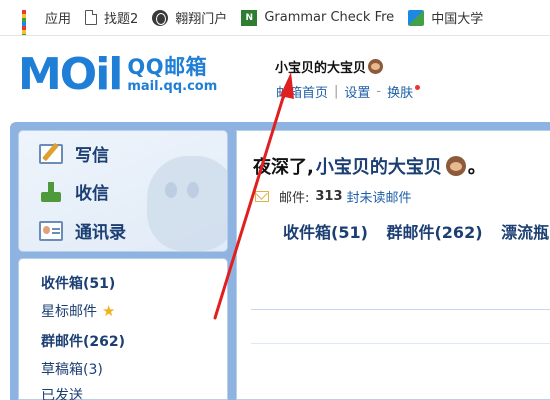 The width and height of the screenshot is (550, 400). I want to click on bookmark-university: 中国大学, so click(445, 17).